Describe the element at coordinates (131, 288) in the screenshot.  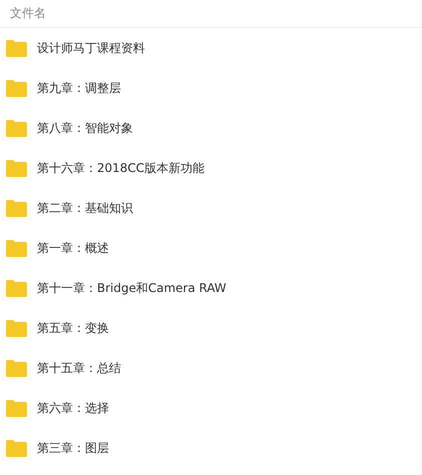
I see `file-name: 第十一章：Bridge和Camera RAW` at that location.